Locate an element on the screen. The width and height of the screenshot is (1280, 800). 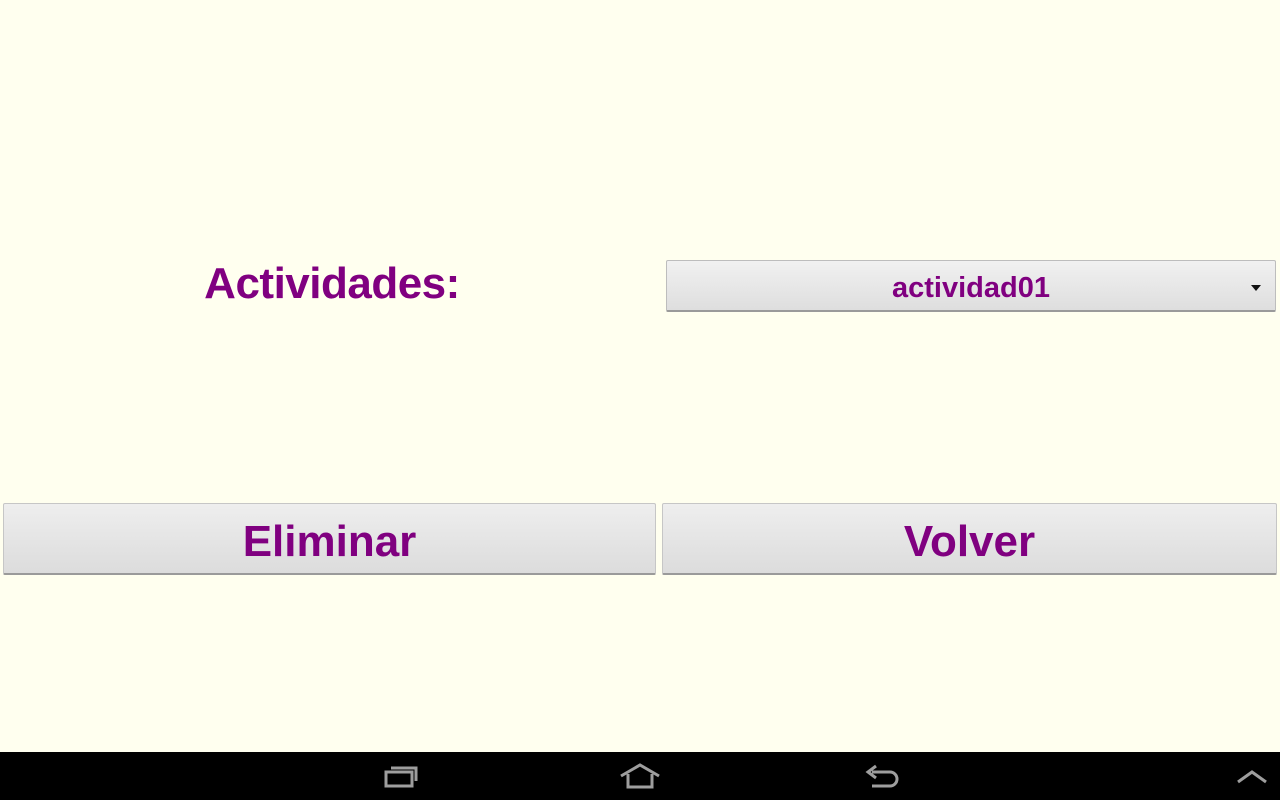
home-icon is located at coordinates (640, 776).